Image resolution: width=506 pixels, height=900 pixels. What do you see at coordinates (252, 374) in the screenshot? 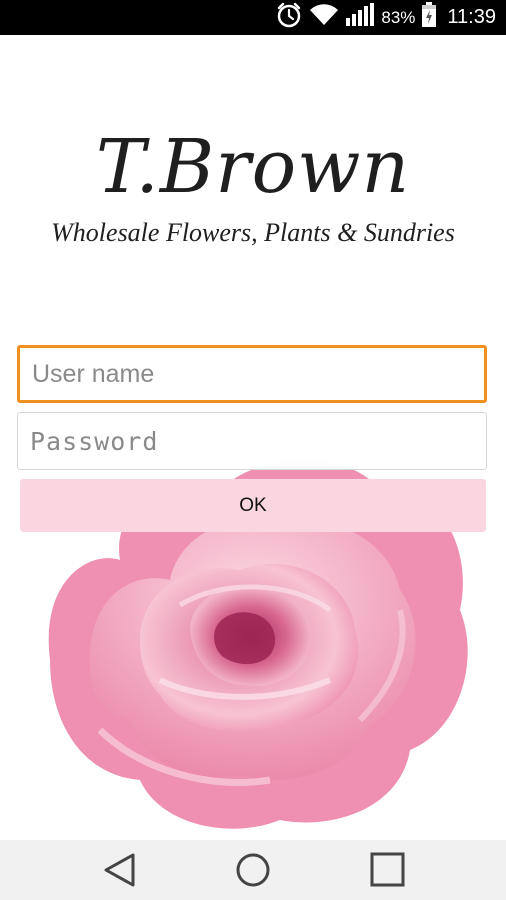
I see `username-input` at bounding box center [252, 374].